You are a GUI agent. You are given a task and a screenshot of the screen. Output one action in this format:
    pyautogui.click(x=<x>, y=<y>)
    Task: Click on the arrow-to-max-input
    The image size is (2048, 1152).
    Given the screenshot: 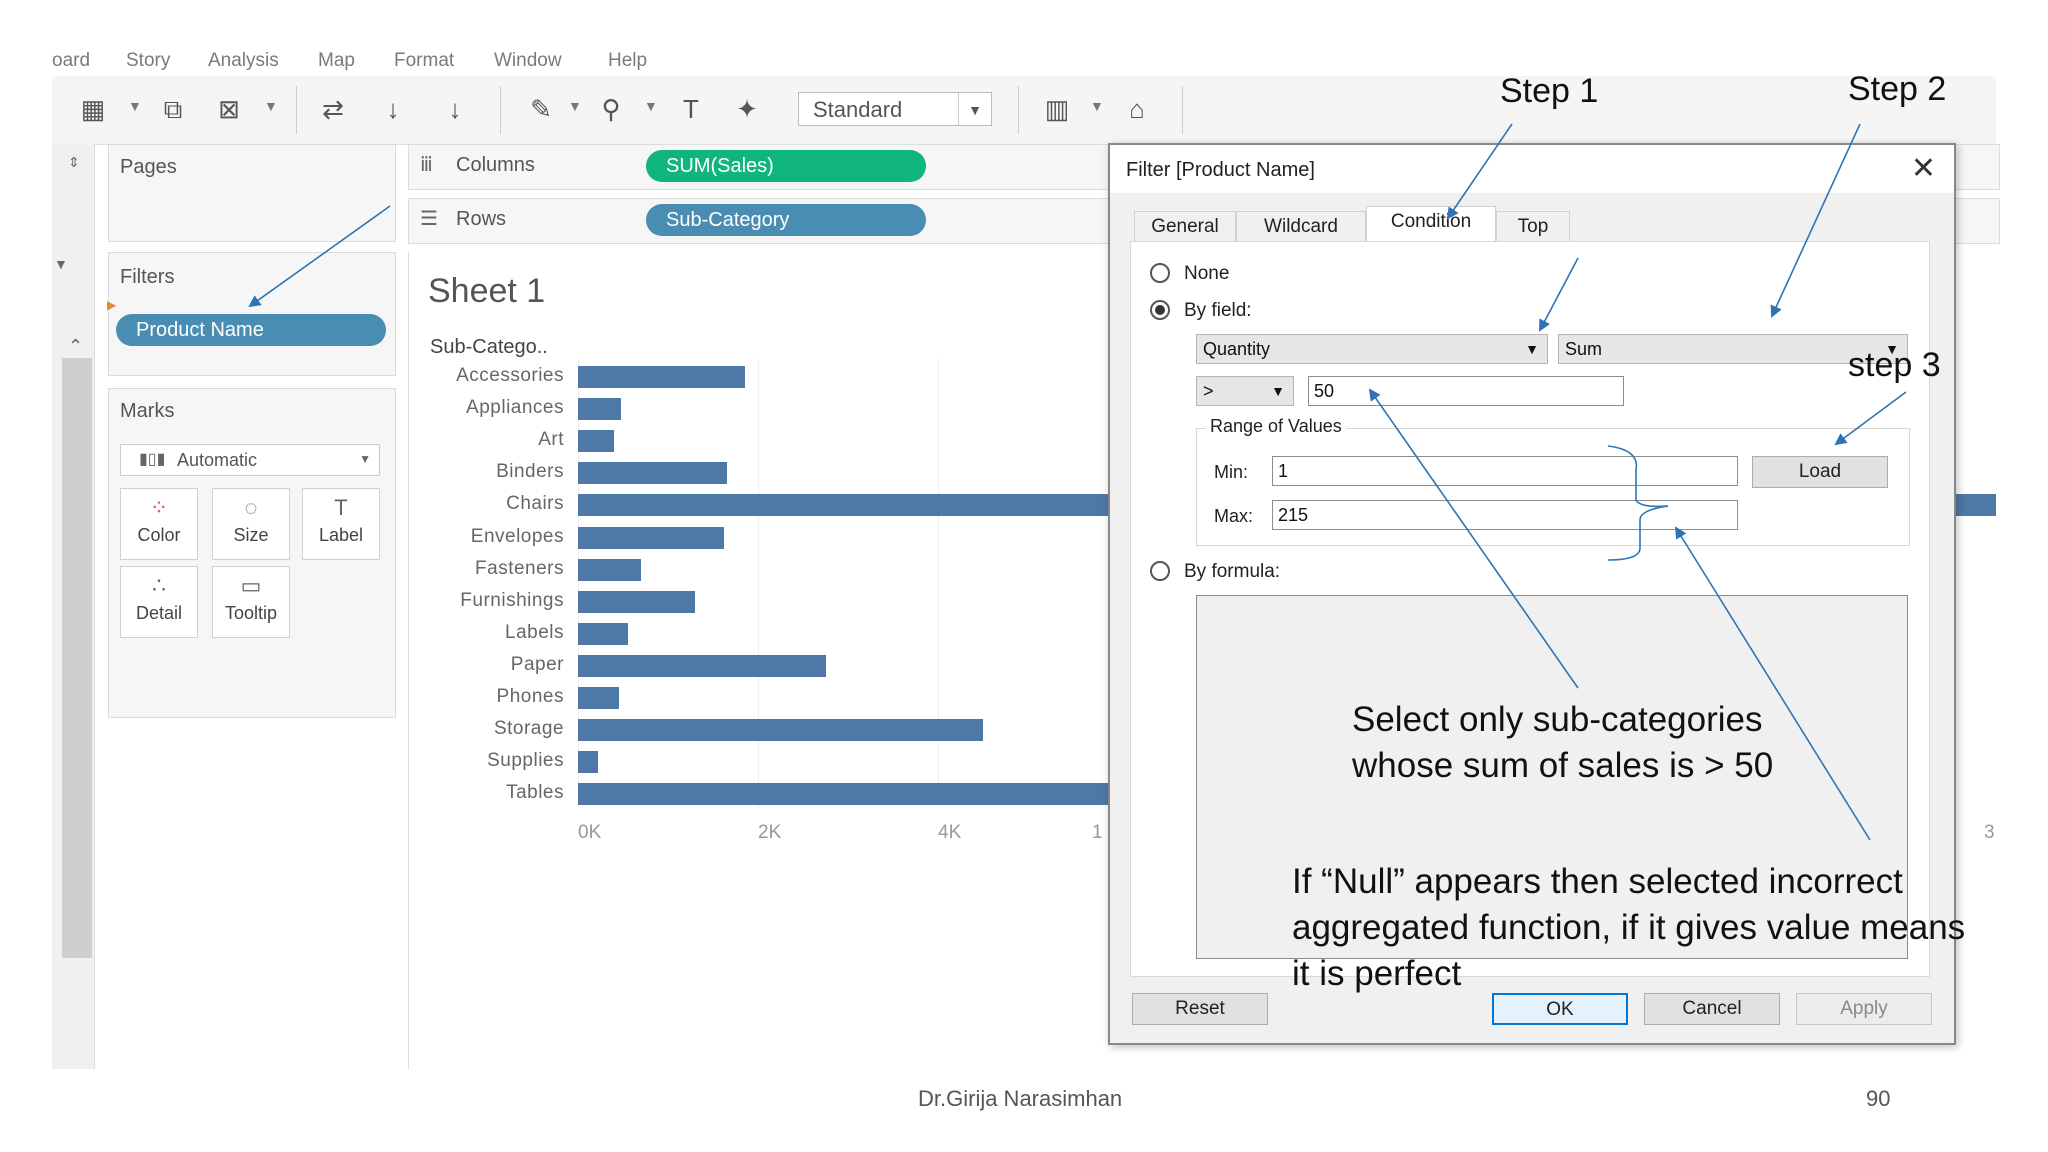 What is the action you would take?
    pyautogui.click(x=1772, y=683)
    